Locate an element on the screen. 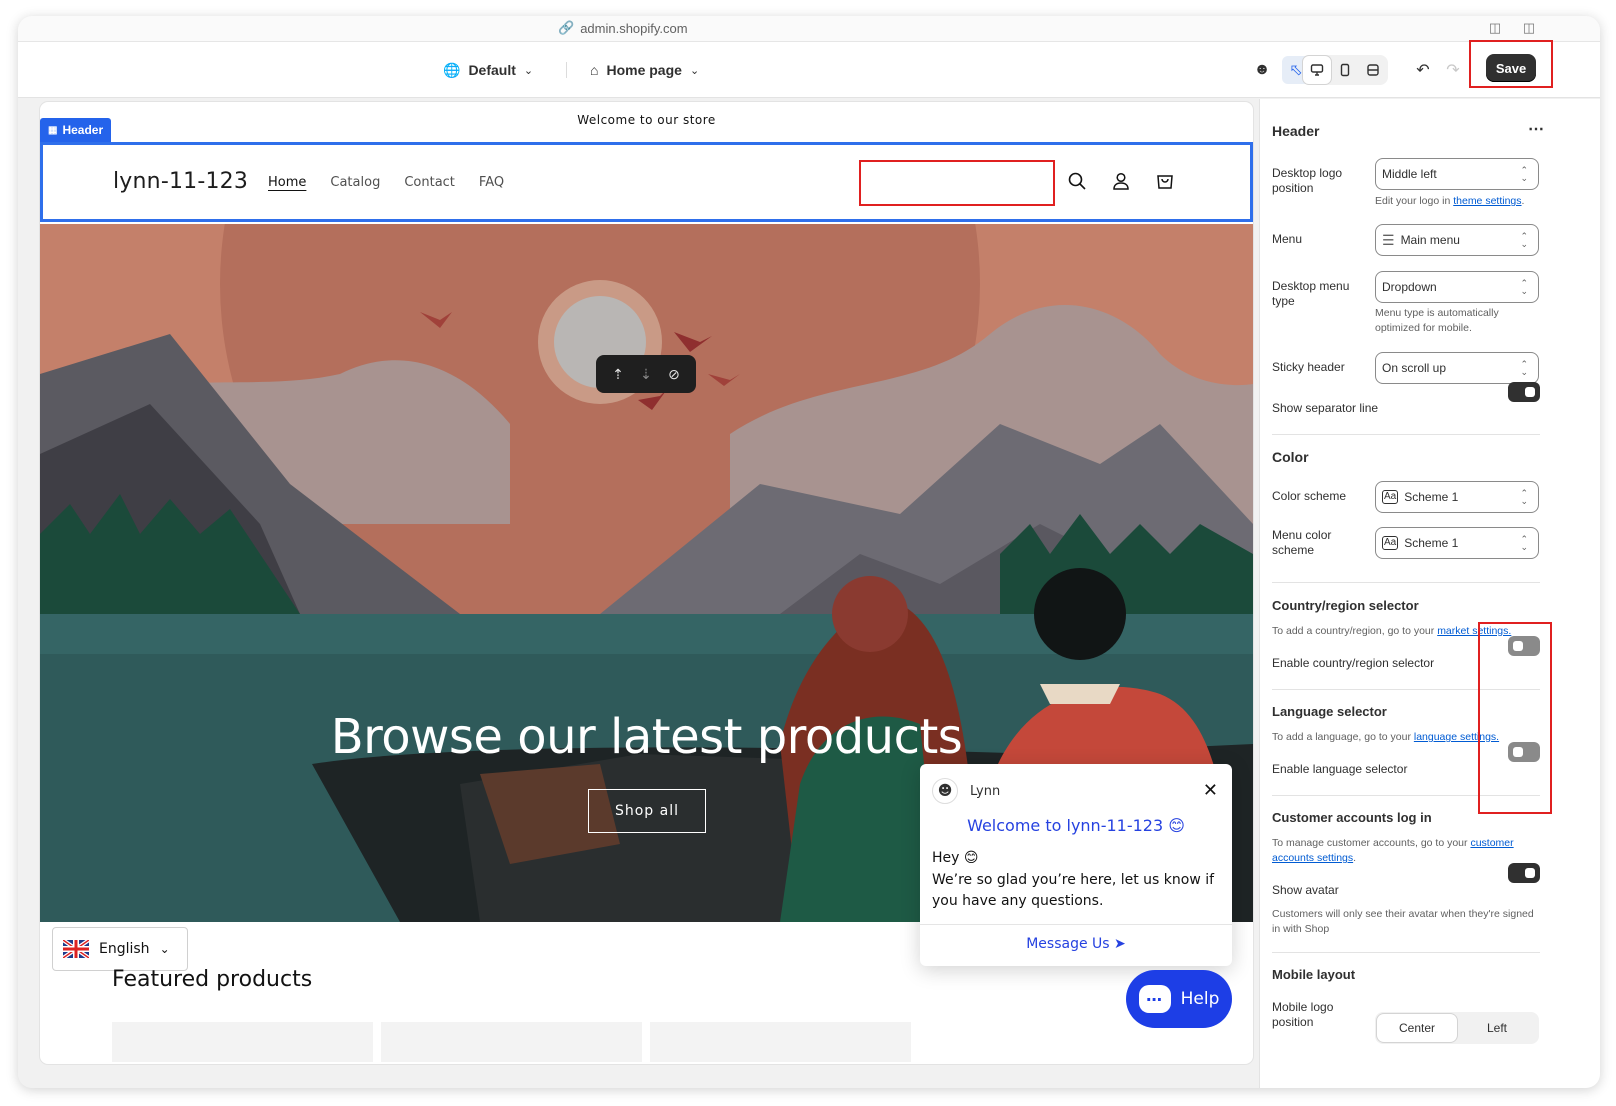 The height and width of the screenshot is (1106, 1616). nav-home: Home is located at coordinates (287, 182).